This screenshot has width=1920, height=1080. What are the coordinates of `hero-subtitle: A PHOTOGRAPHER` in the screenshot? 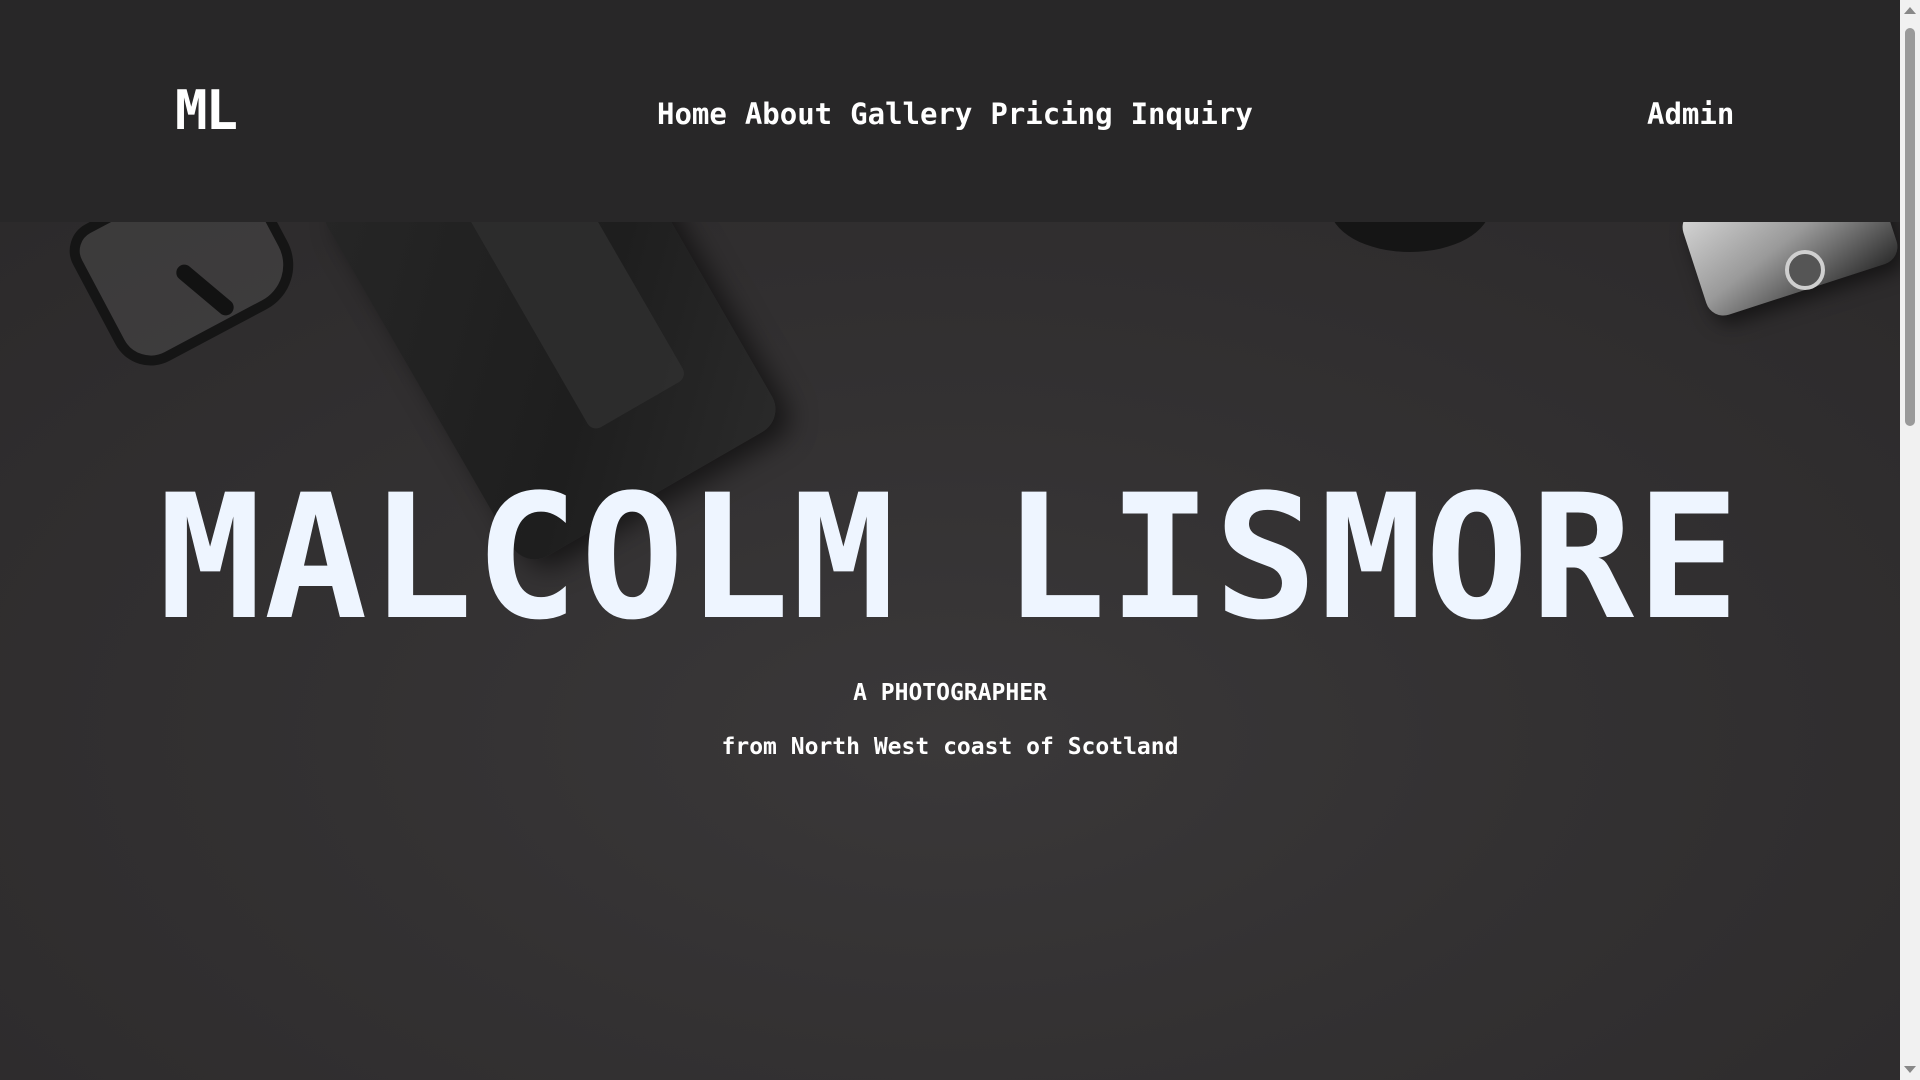 It's located at (950, 693).